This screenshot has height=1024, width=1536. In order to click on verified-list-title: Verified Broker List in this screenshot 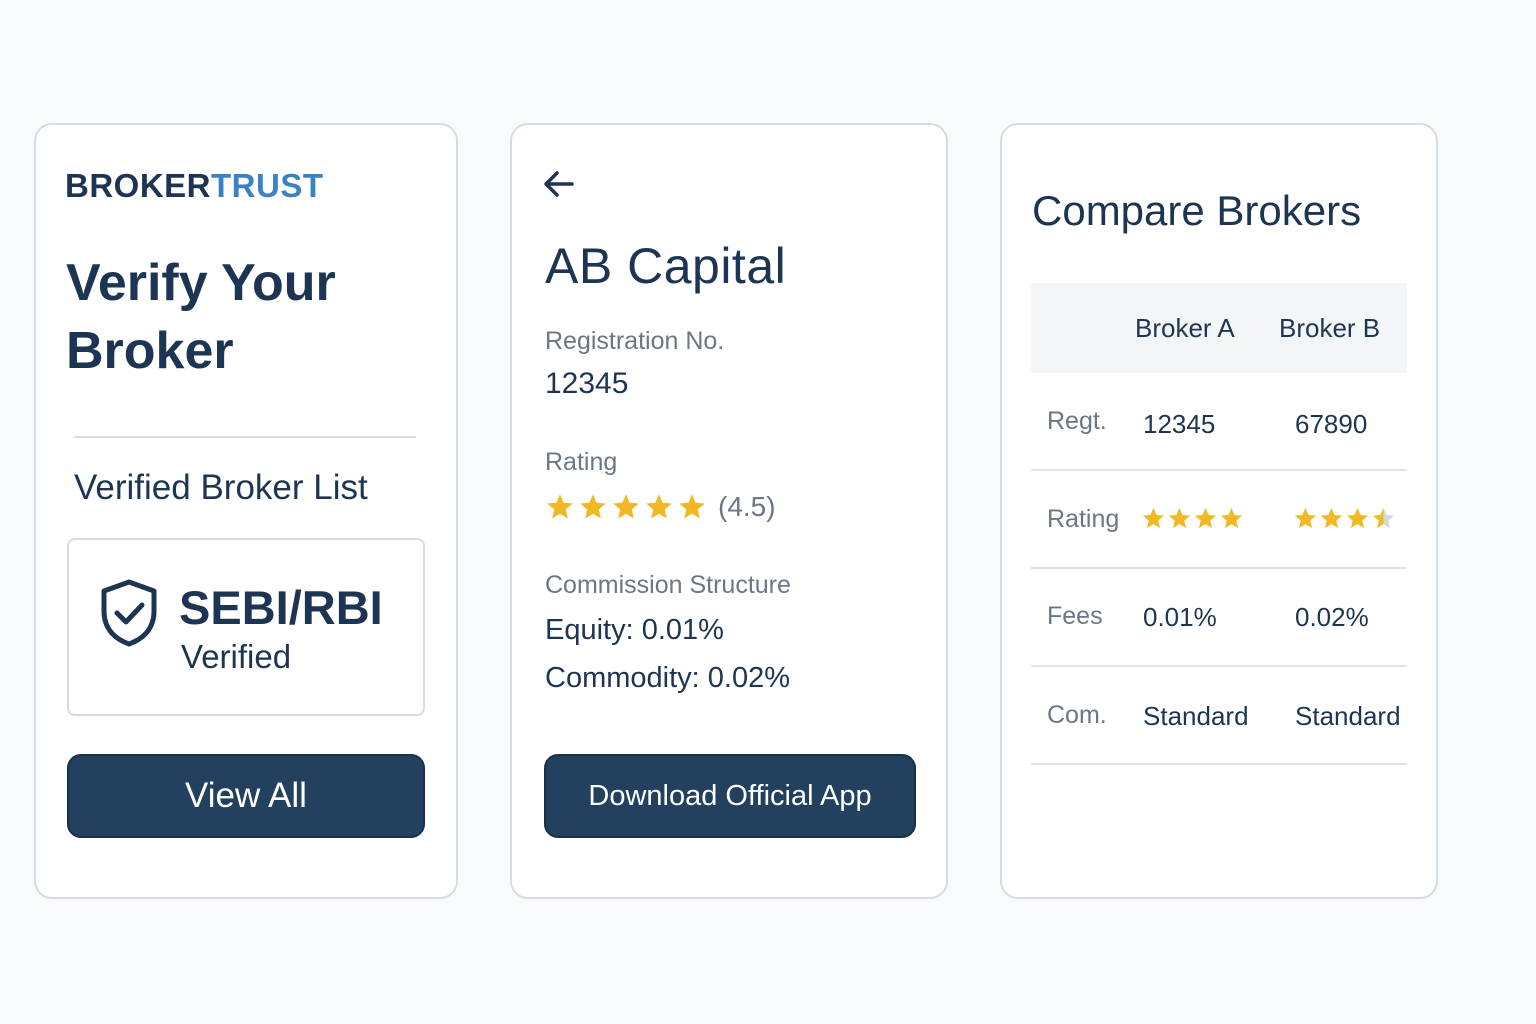, I will do `click(221, 487)`.